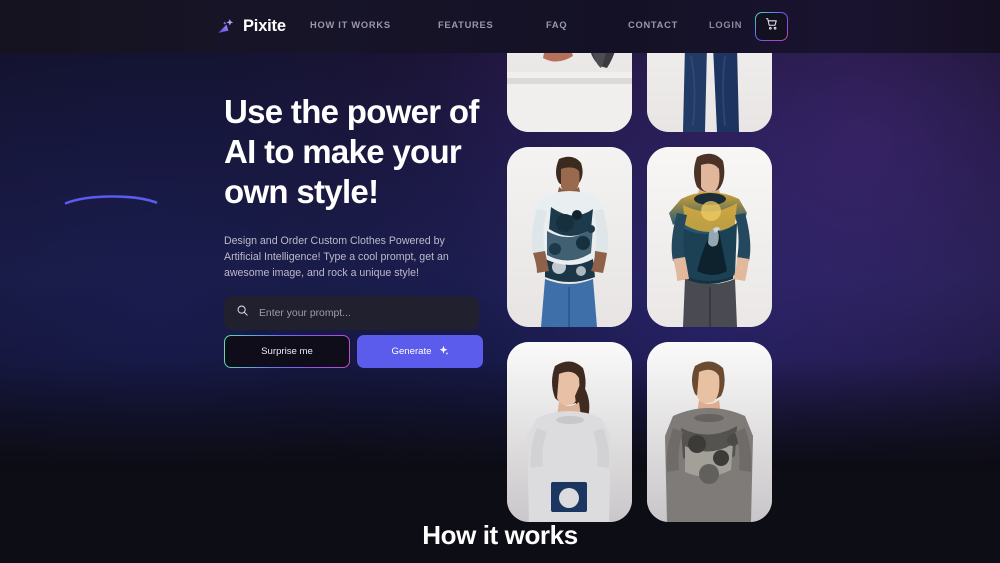  I want to click on cart-button-inner, so click(771, 26).